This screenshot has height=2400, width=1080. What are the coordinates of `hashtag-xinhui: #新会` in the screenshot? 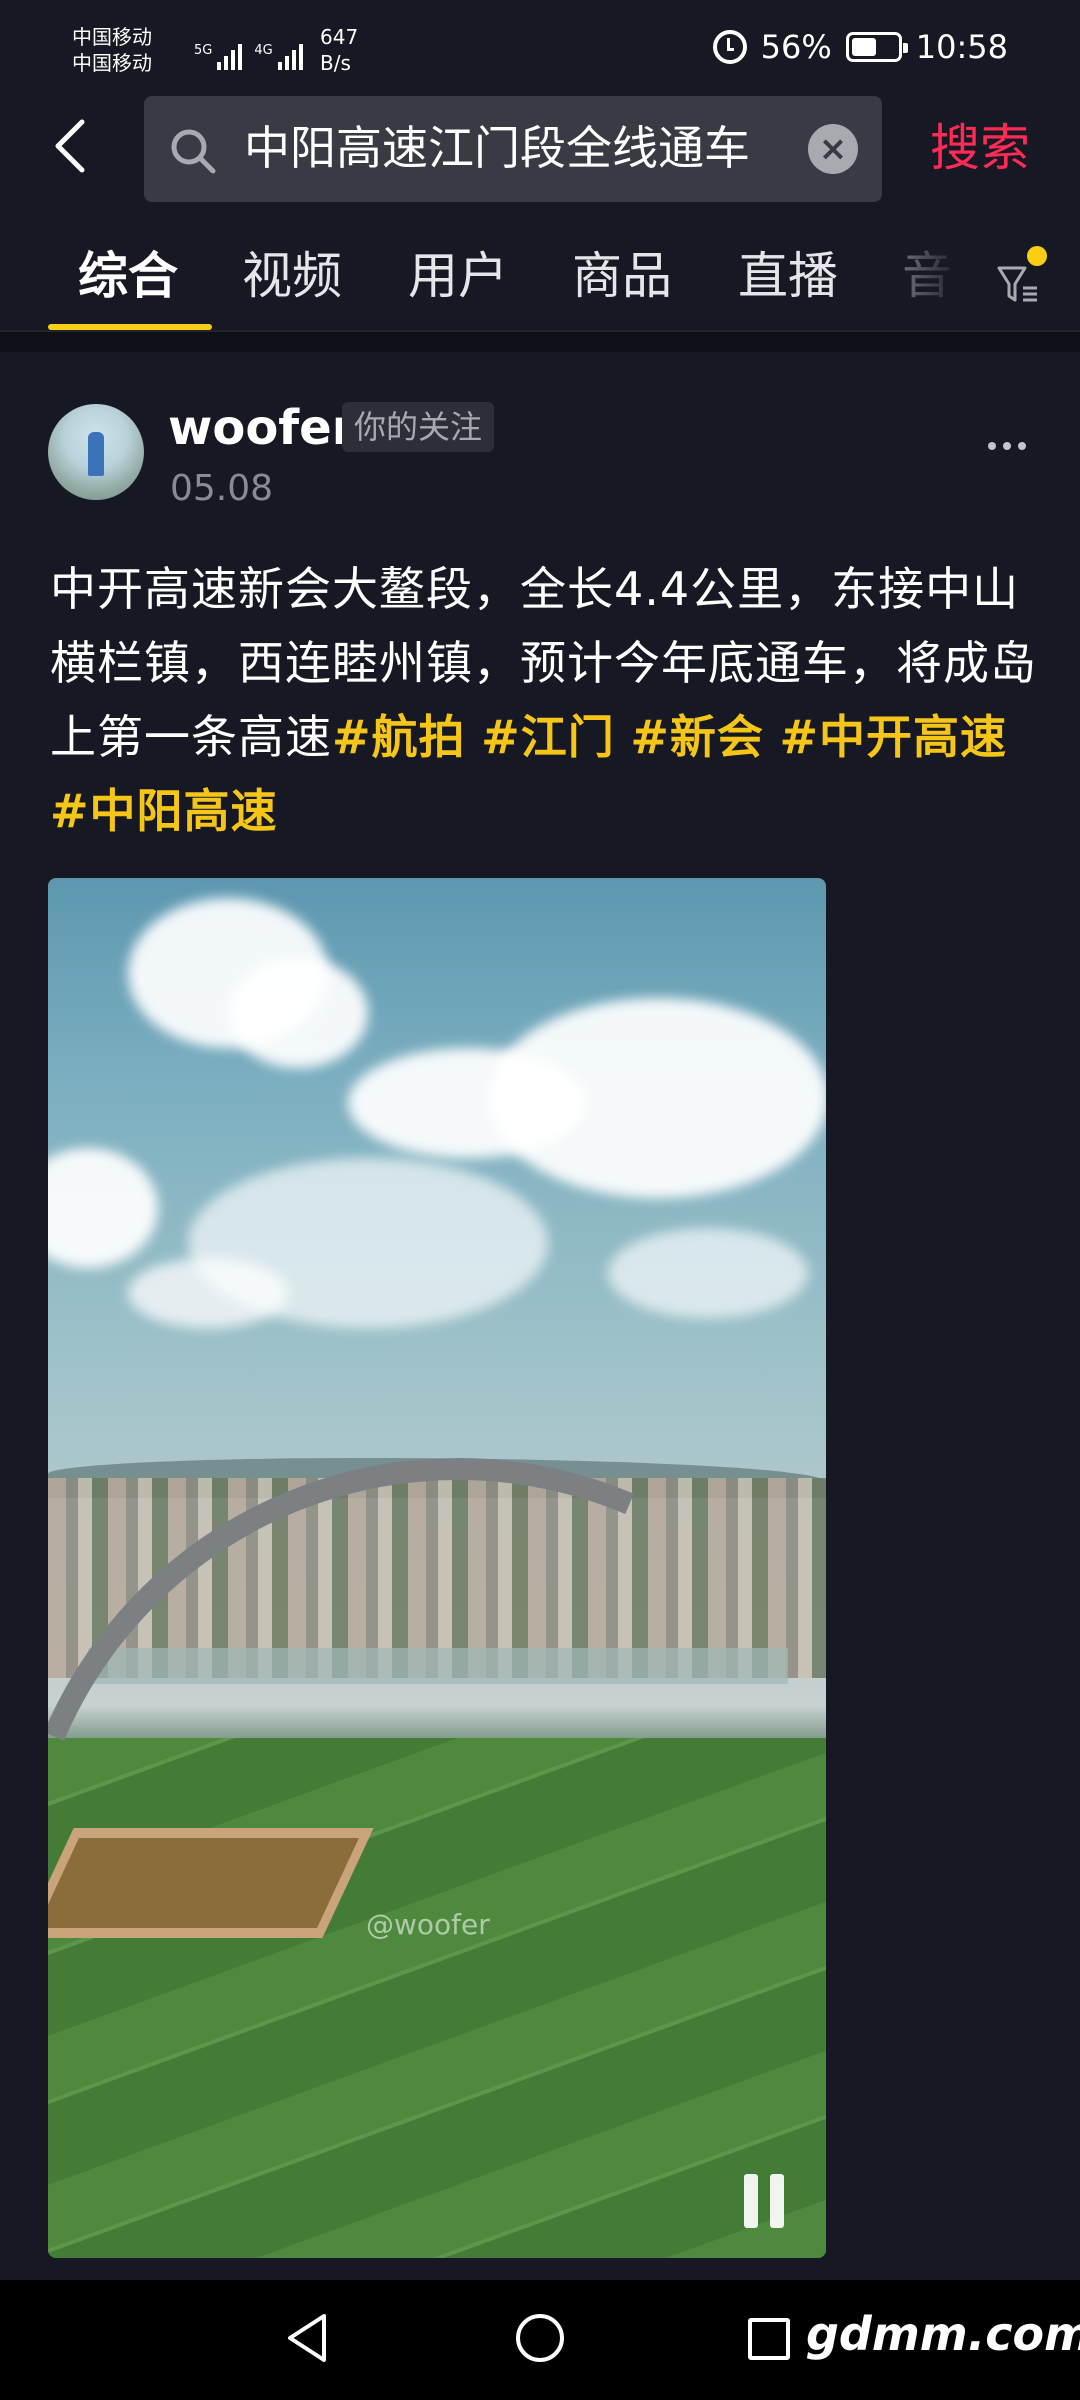 It's located at (697, 737).